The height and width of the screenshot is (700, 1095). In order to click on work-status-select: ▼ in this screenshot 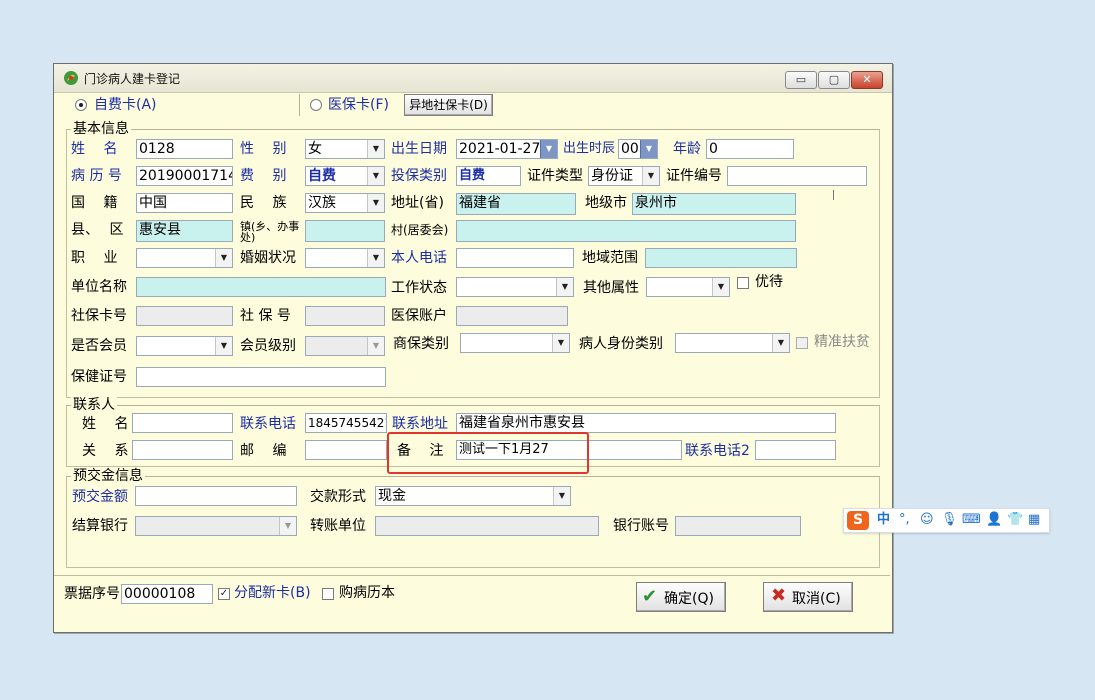, I will do `click(515, 287)`.